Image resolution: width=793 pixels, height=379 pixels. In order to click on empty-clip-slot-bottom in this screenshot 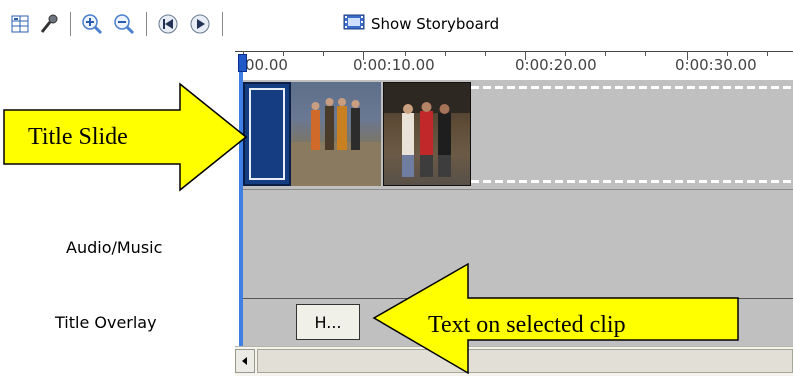, I will do `click(632, 181)`.